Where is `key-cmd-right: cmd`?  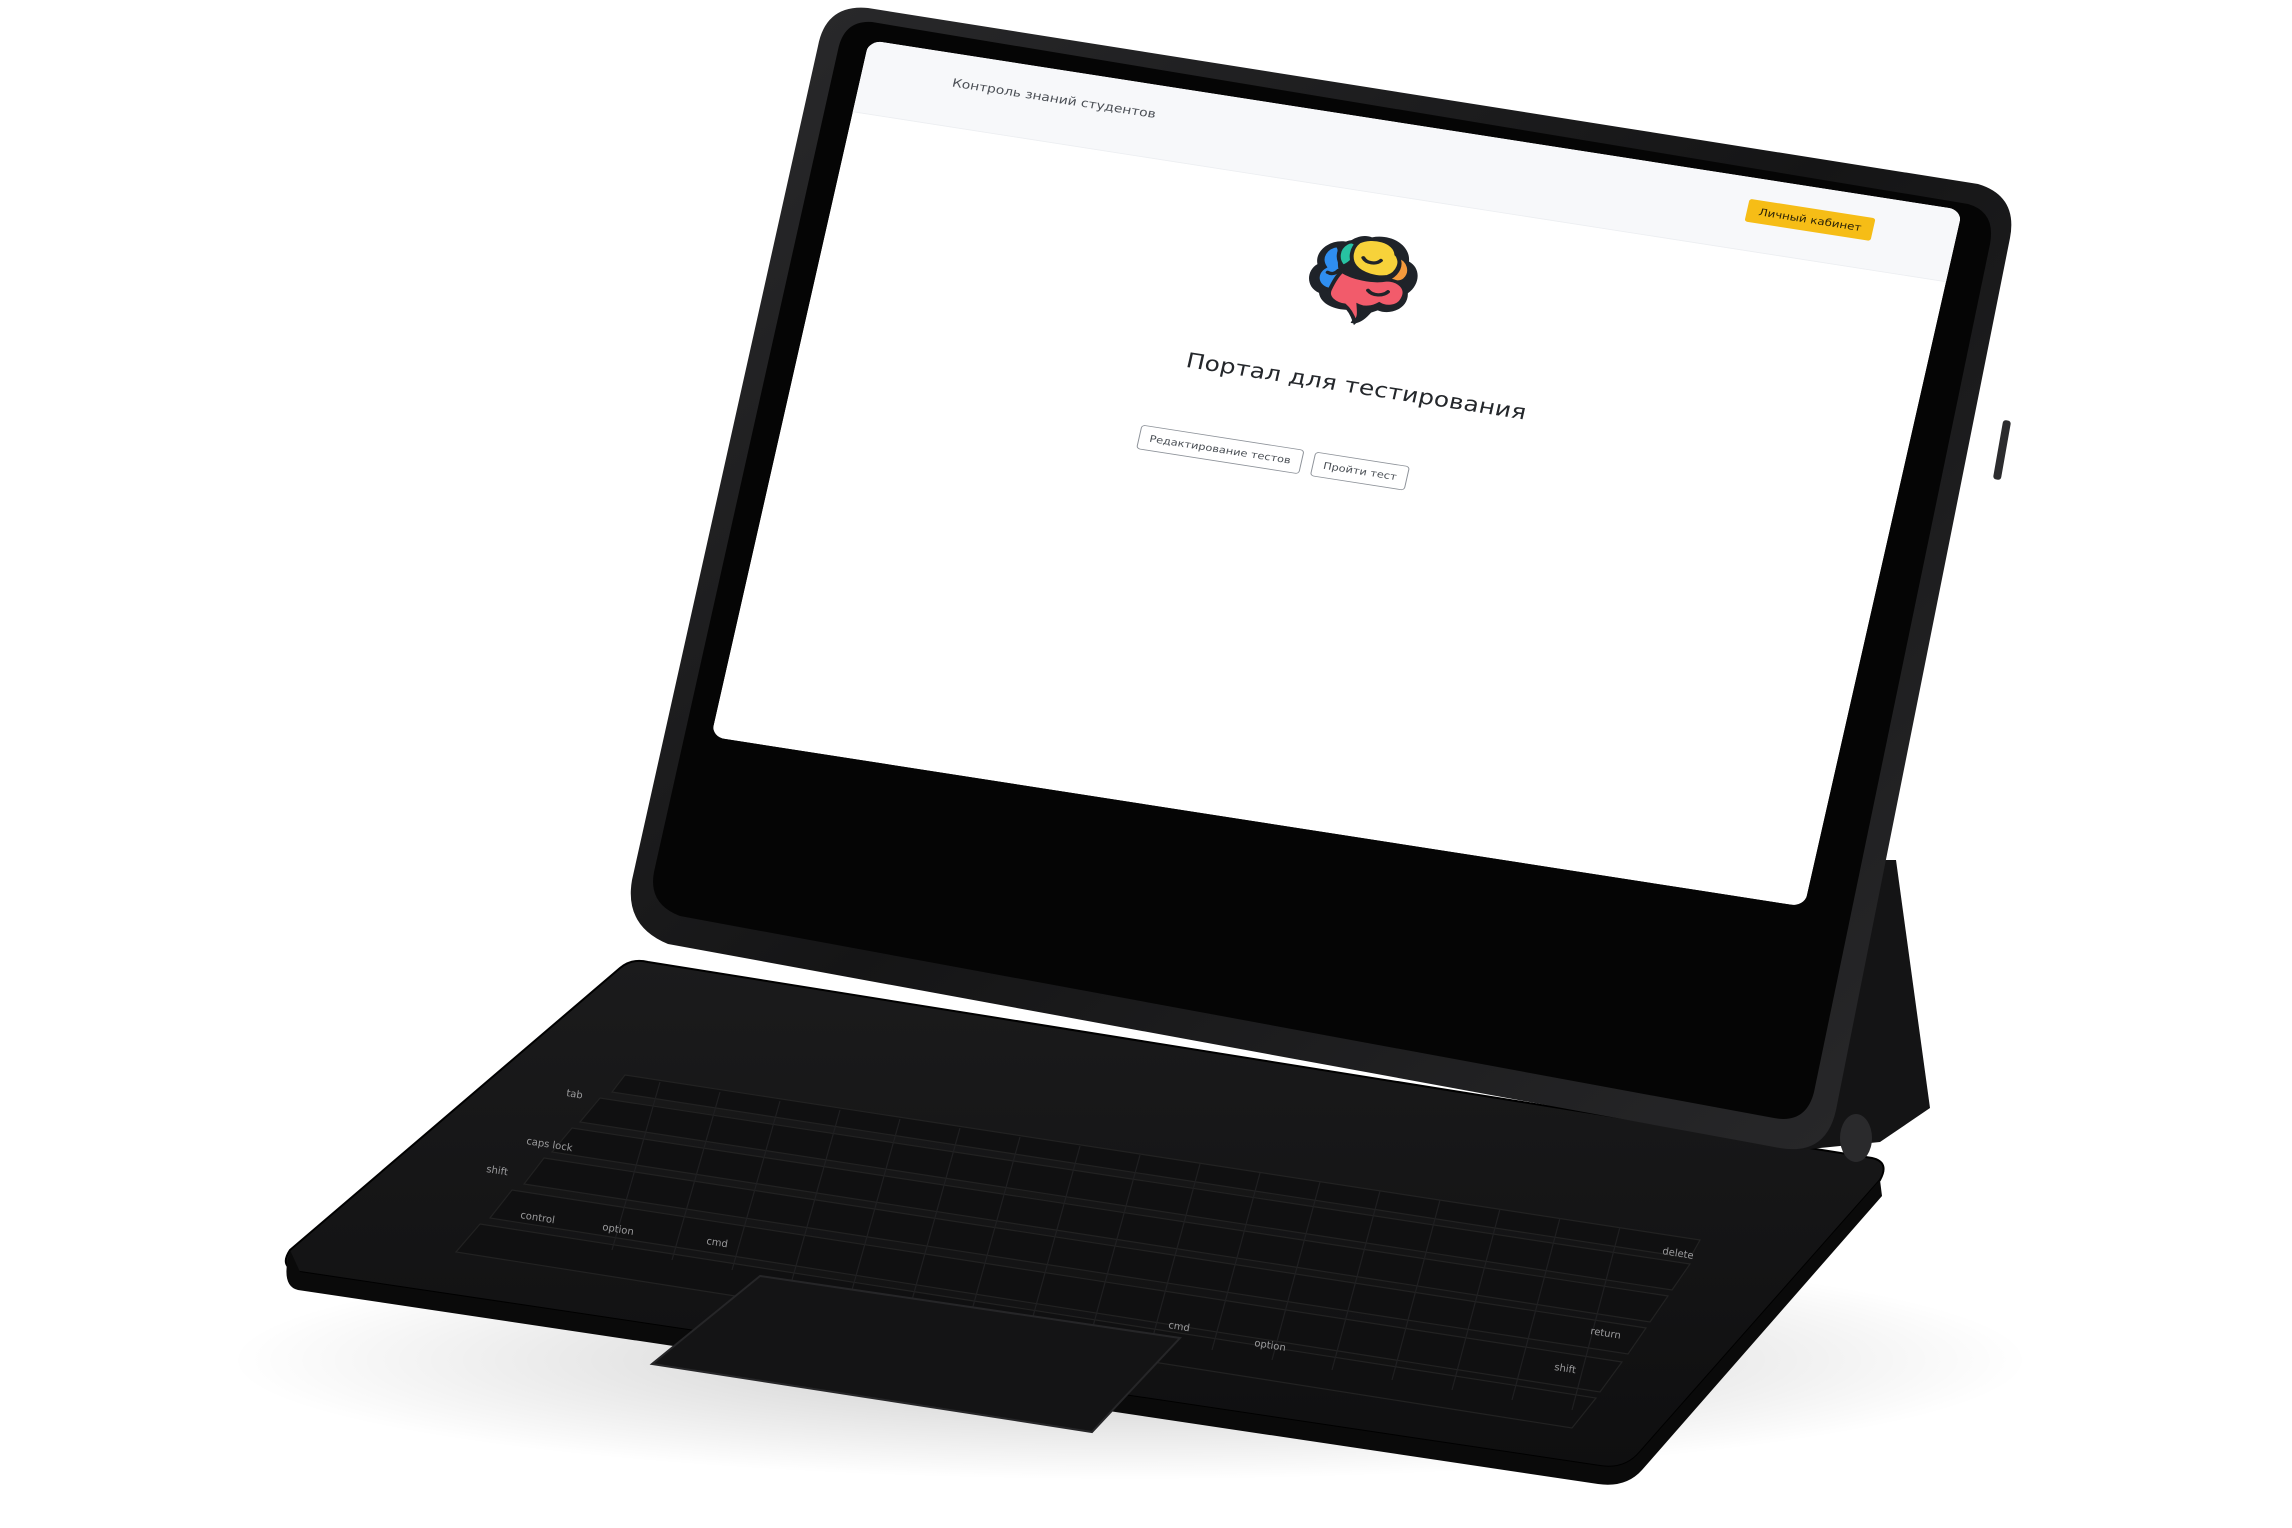
key-cmd-right: cmd is located at coordinates (1179, 1327).